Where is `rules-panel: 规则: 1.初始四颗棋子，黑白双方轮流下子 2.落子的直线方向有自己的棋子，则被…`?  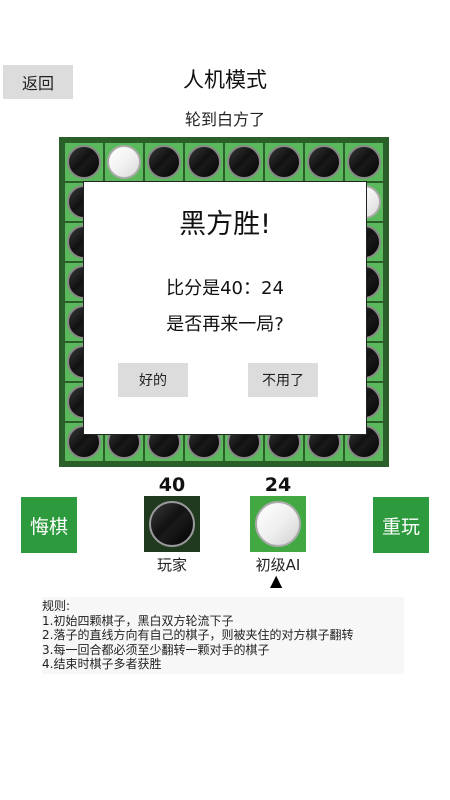
rules-panel: 规则: 1.初始四颗棋子，黑白双方轮流下子 2.落子的直线方向有自己的棋子，则被… is located at coordinates (223, 635).